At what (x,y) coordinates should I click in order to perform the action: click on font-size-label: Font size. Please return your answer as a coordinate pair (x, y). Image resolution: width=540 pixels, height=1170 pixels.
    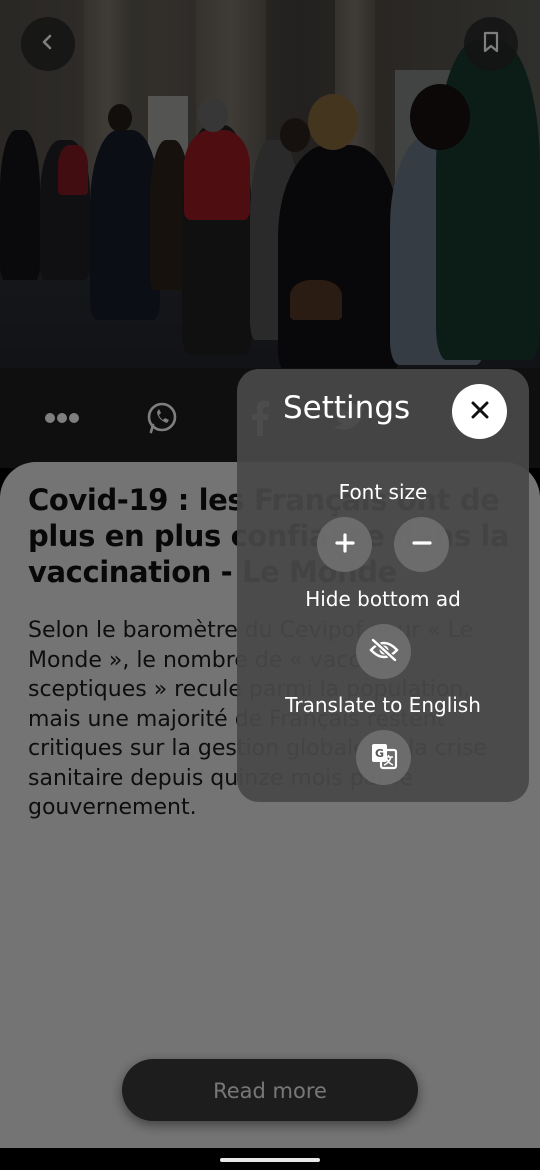
    Looking at the image, I should click on (383, 492).